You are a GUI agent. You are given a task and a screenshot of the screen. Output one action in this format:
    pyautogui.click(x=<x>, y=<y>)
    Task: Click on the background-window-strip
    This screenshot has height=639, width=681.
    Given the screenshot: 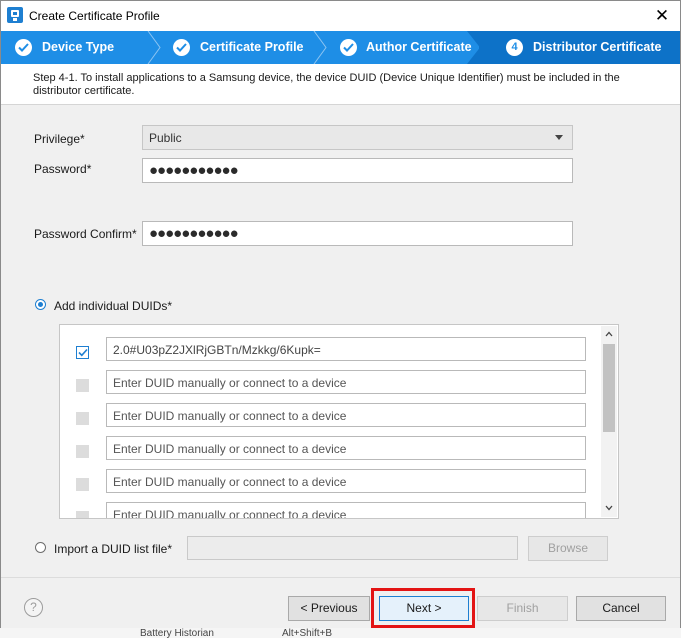 What is the action you would take?
    pyautogui.click(x=340, y=633)
    